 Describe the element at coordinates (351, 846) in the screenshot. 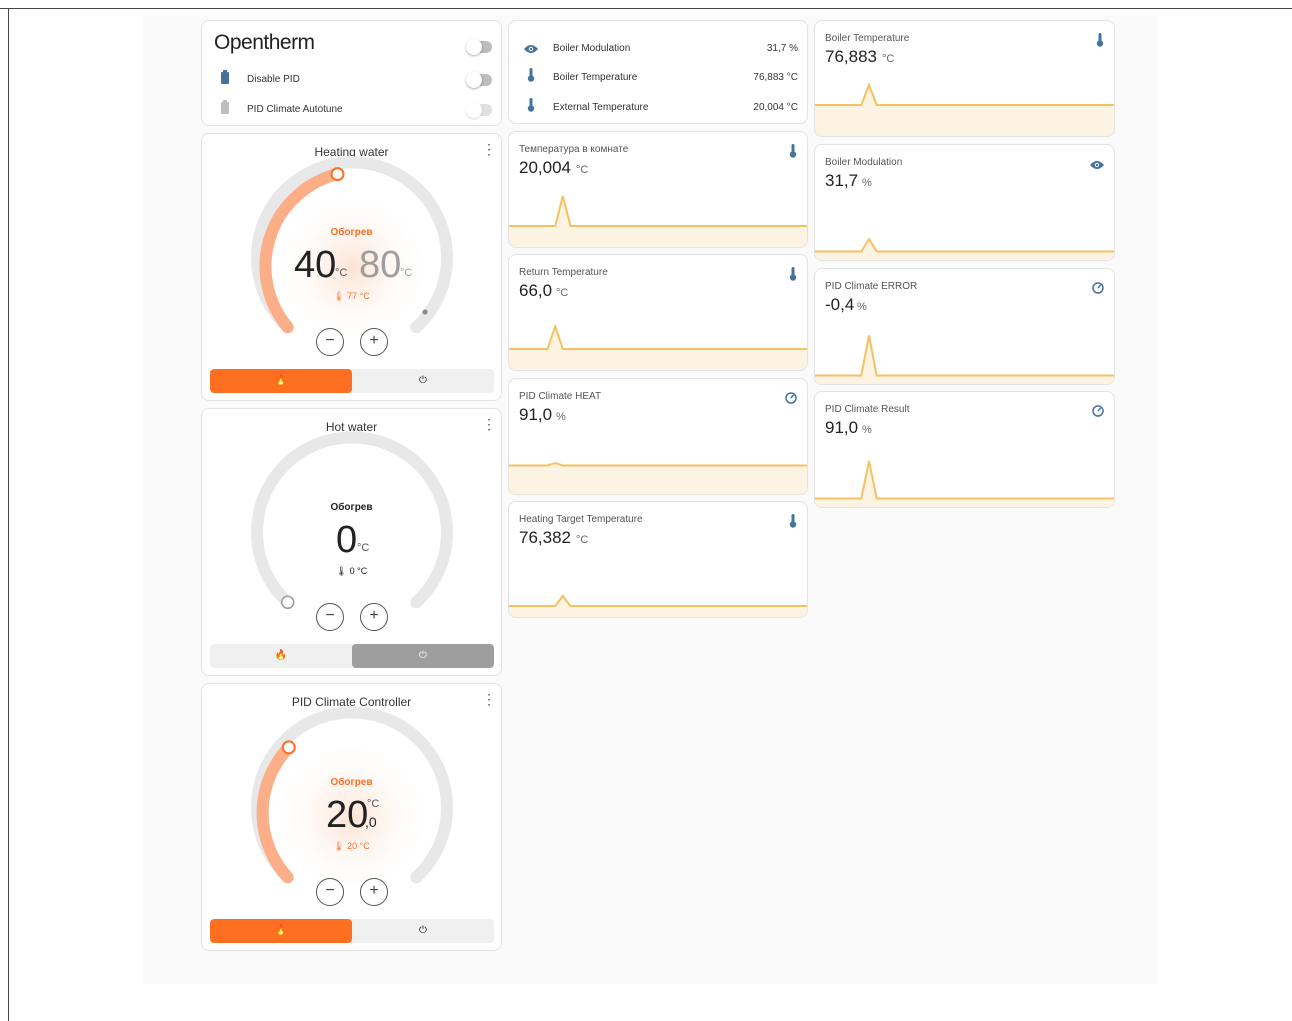

I see `current-temperature: 🌡 20 °C` at that location.